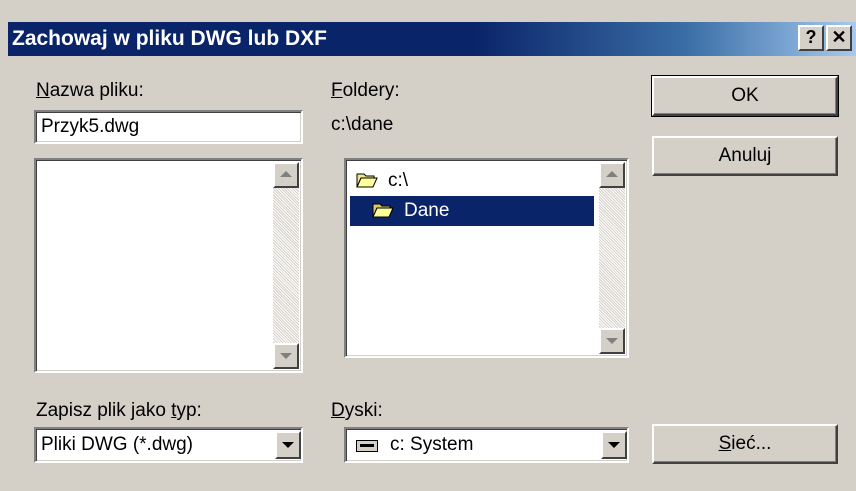 This screenshot has height=491, width=856. I want to click on window-title: Zachowaj w pliku DWG lub DXF, so click(170, 38).